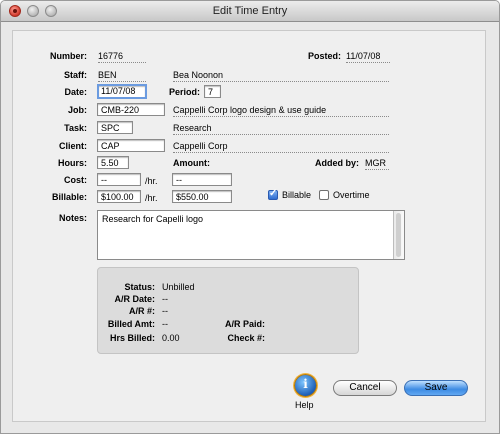 Image resolution: width=500 pixels, height=434 pixels. Describe the element at coordinates (202, 179) in the screenshot. I see `cost-amount-input: --` at that location.